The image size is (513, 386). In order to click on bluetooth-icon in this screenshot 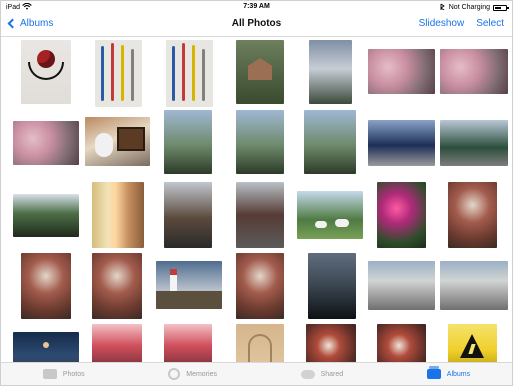, I will do `click(442, 8)`.